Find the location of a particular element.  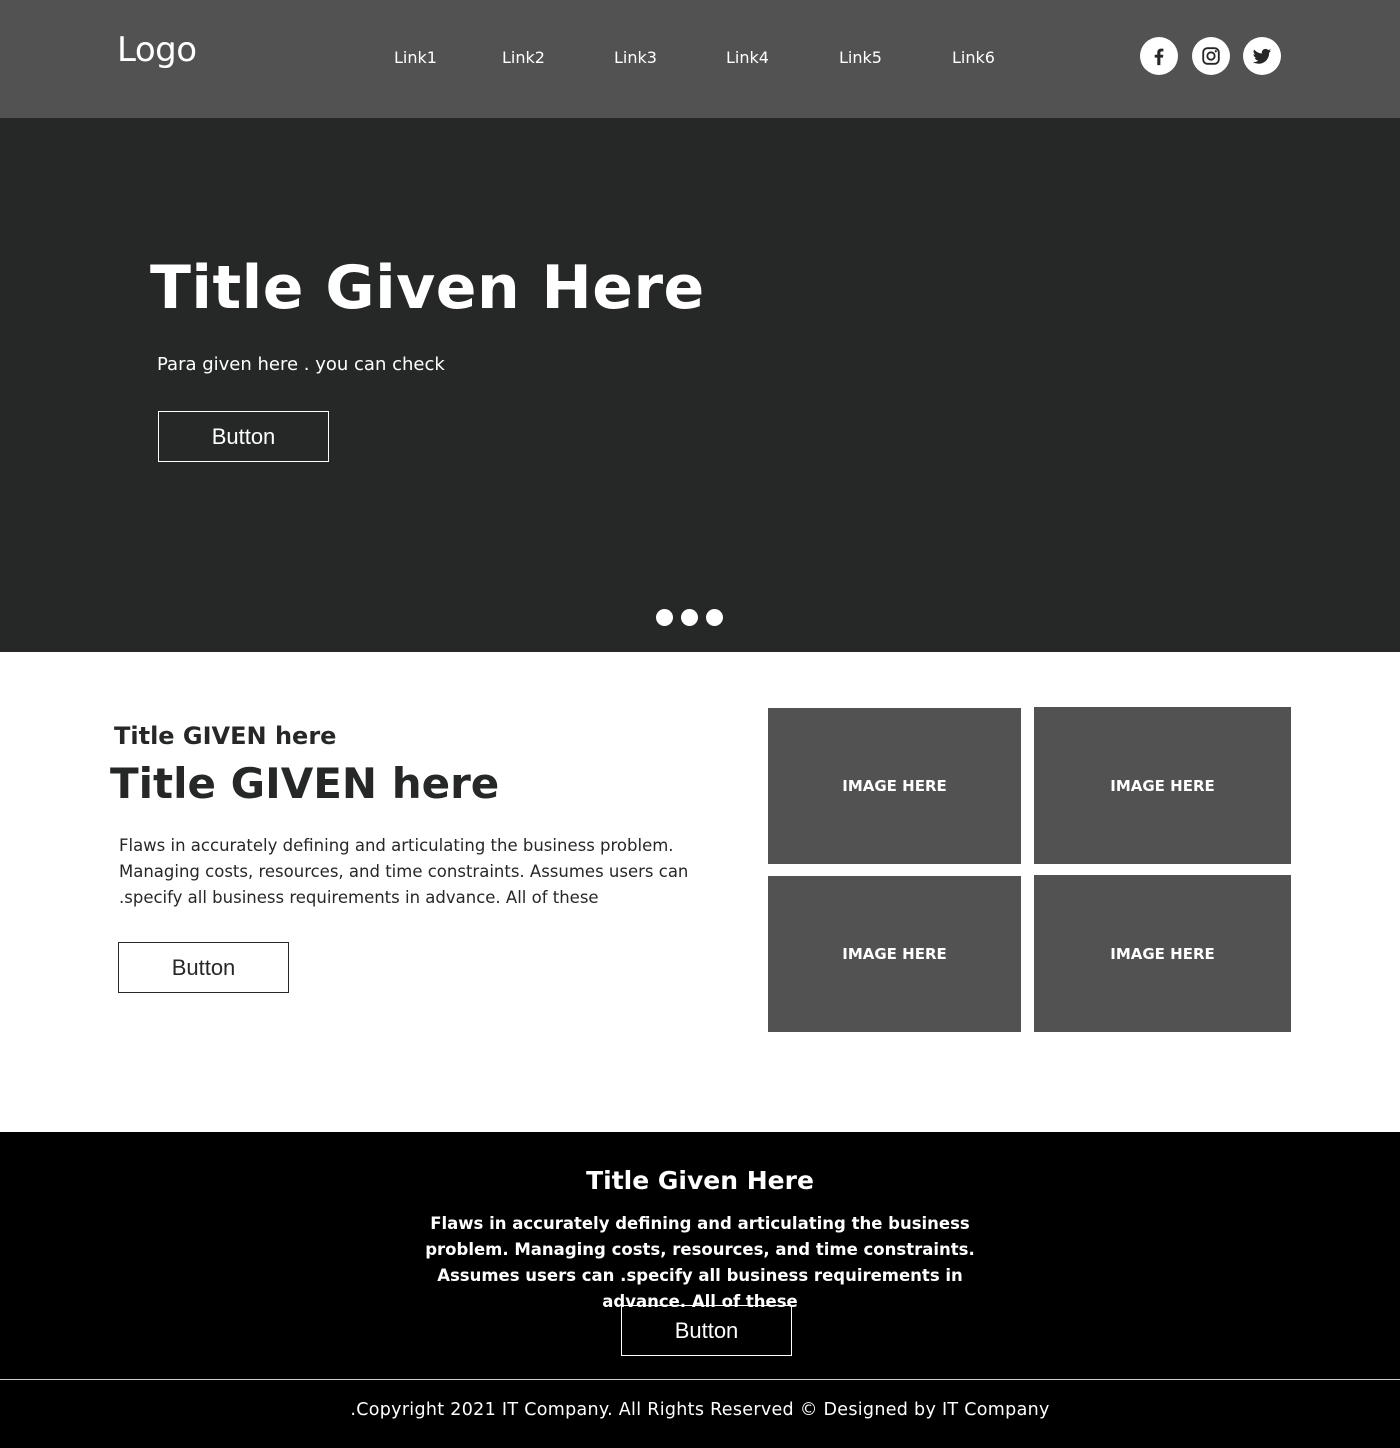

section-subtitle: Title GIVEN here is located at coordinates (225, 736).